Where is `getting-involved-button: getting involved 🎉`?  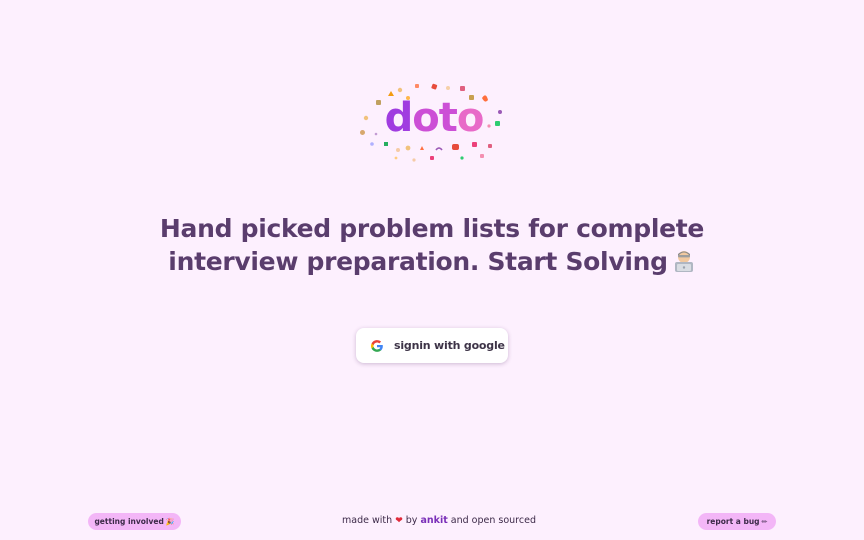 getting-involved-button: getting involved 🎉 is located at coordinates (134, 521).